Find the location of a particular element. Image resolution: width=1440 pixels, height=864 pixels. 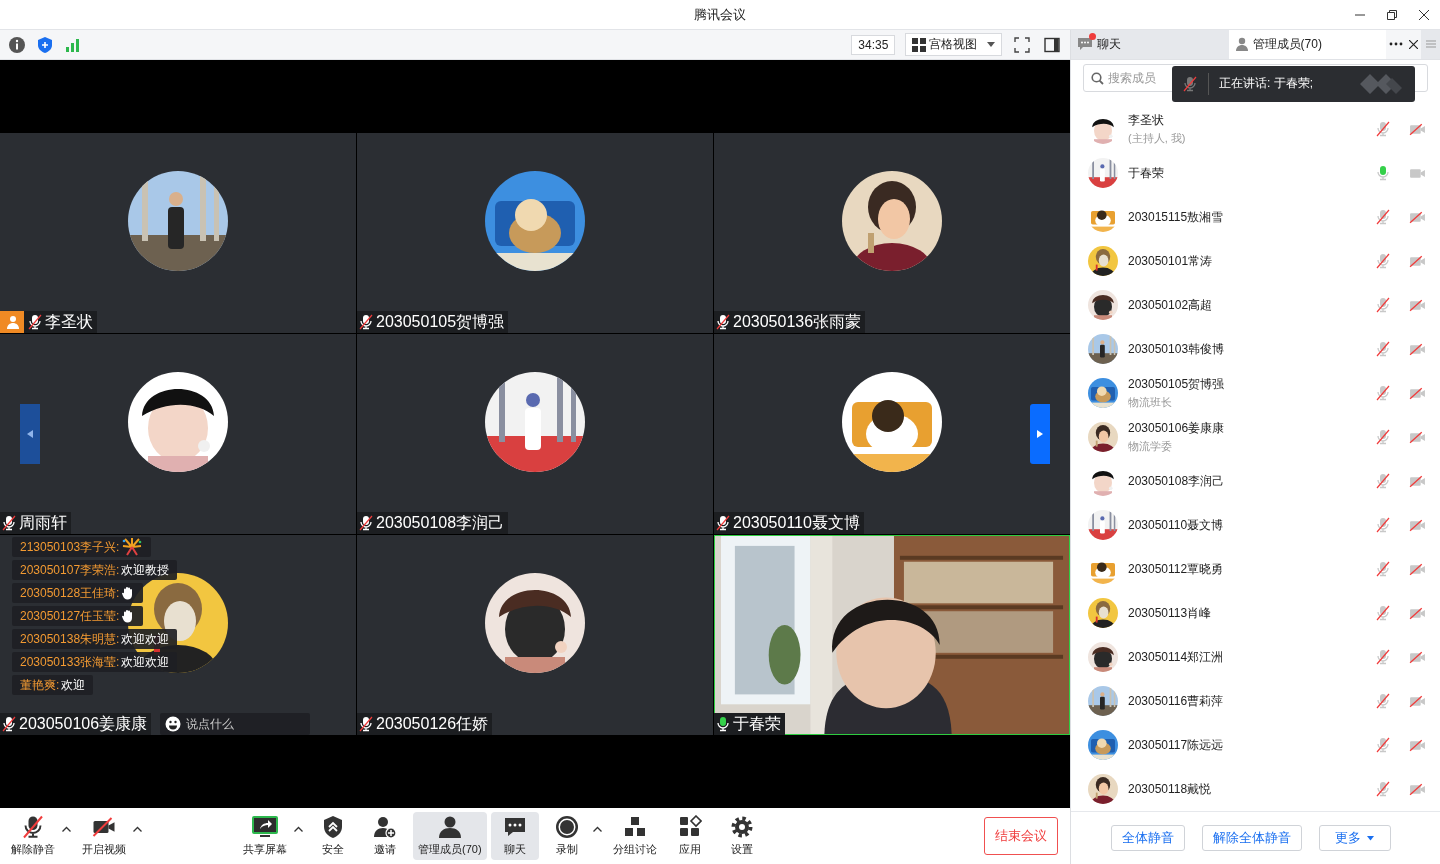

member-name: 李圣状 is located at coordinates (1146, 121).